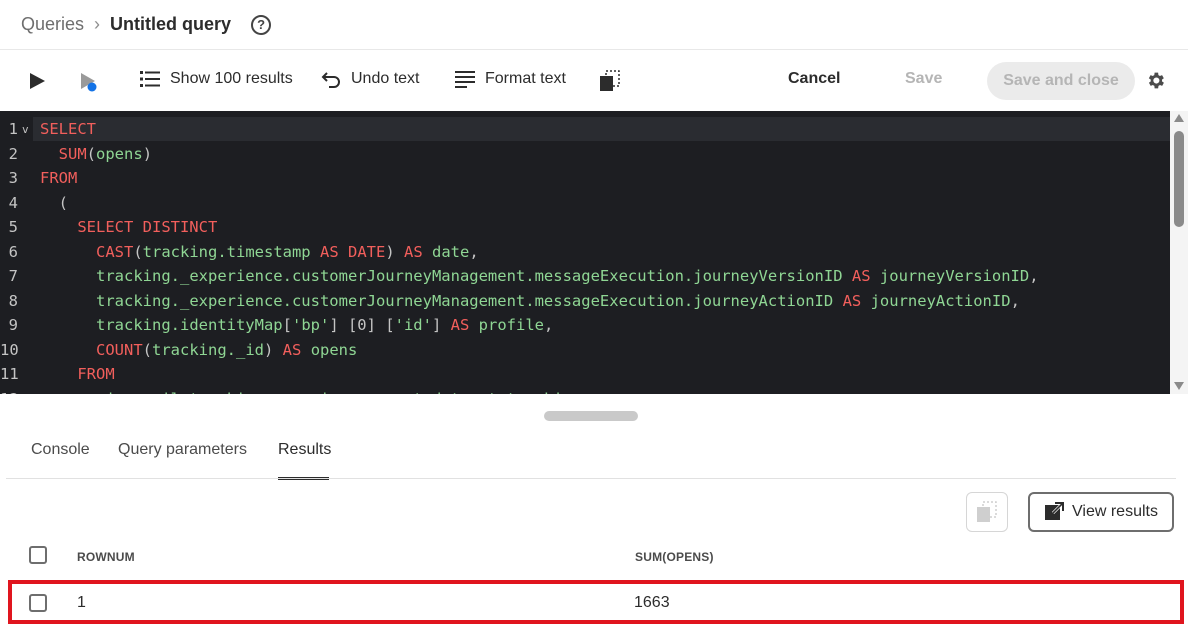  Describe the element at coordinates (37, 81) in the screenshot. I see `play-icon` at that location.